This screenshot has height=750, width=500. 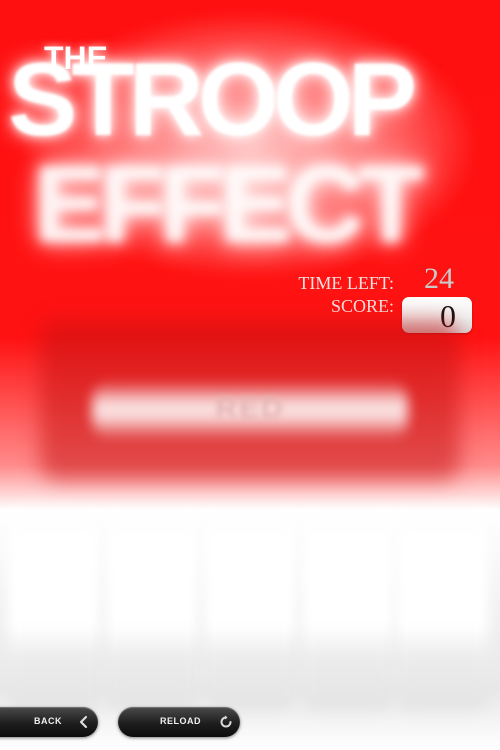 I want to click on title-stroop: STROOP, so click(x=212, y=100).